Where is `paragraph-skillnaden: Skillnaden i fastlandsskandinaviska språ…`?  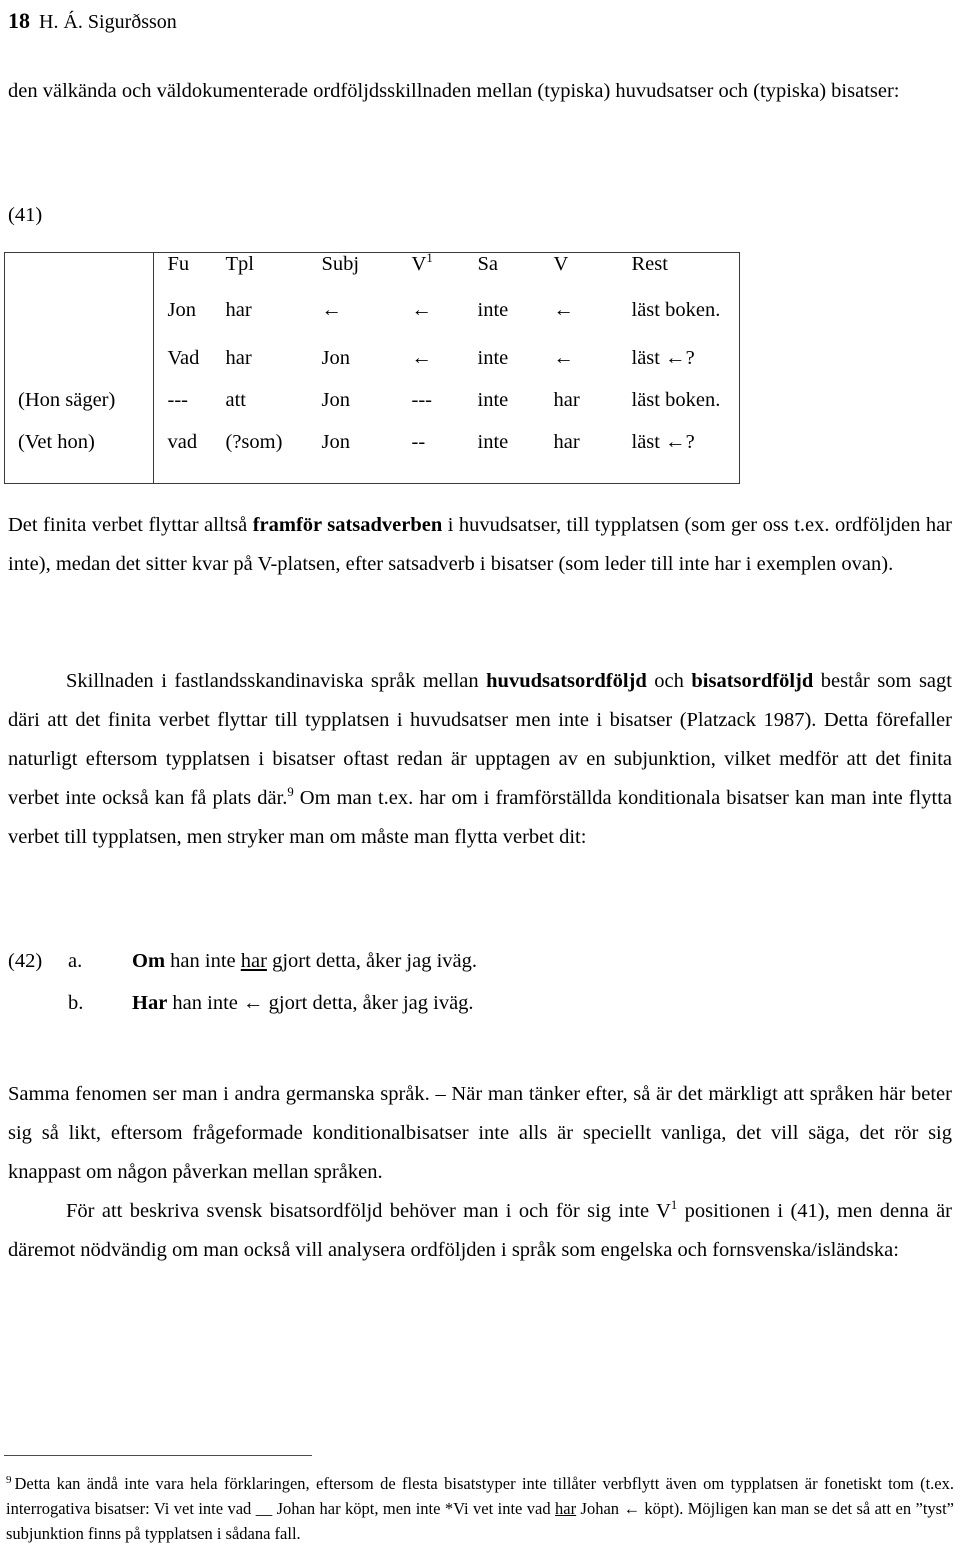 paragraph-skillnaden: Skillnaden i fastlandsskandinaviska språ… is located at coordinates (480, 759).